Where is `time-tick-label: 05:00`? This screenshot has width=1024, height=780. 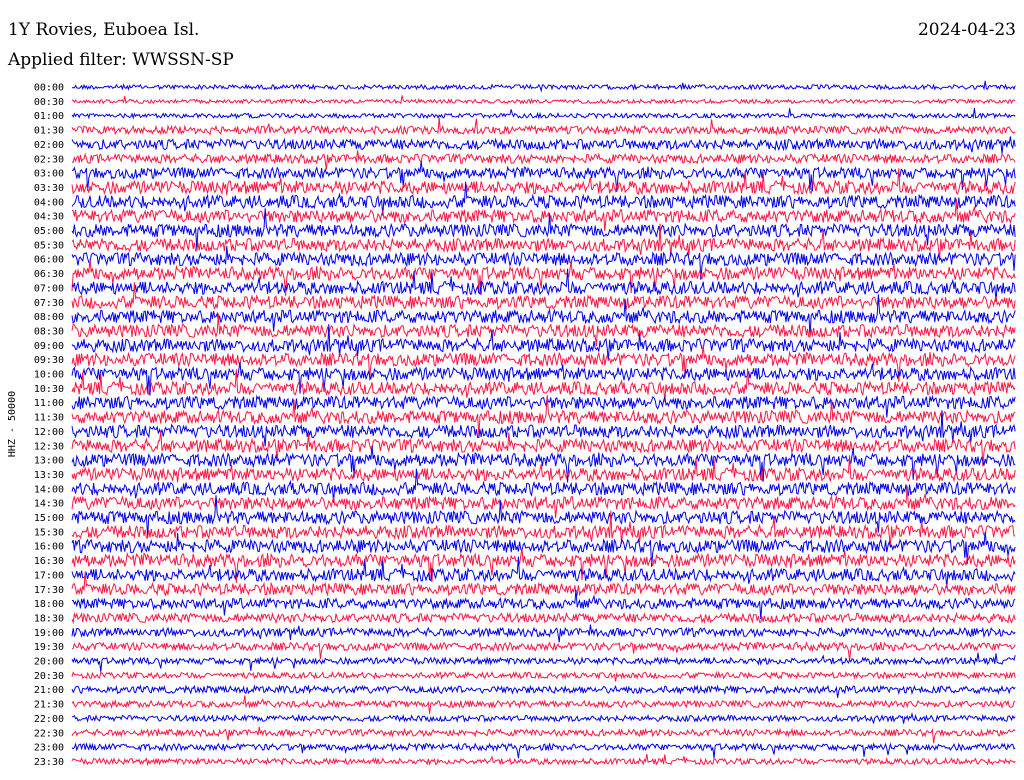
time-tick-label: 05:00 is located at coordinates (49, 231).